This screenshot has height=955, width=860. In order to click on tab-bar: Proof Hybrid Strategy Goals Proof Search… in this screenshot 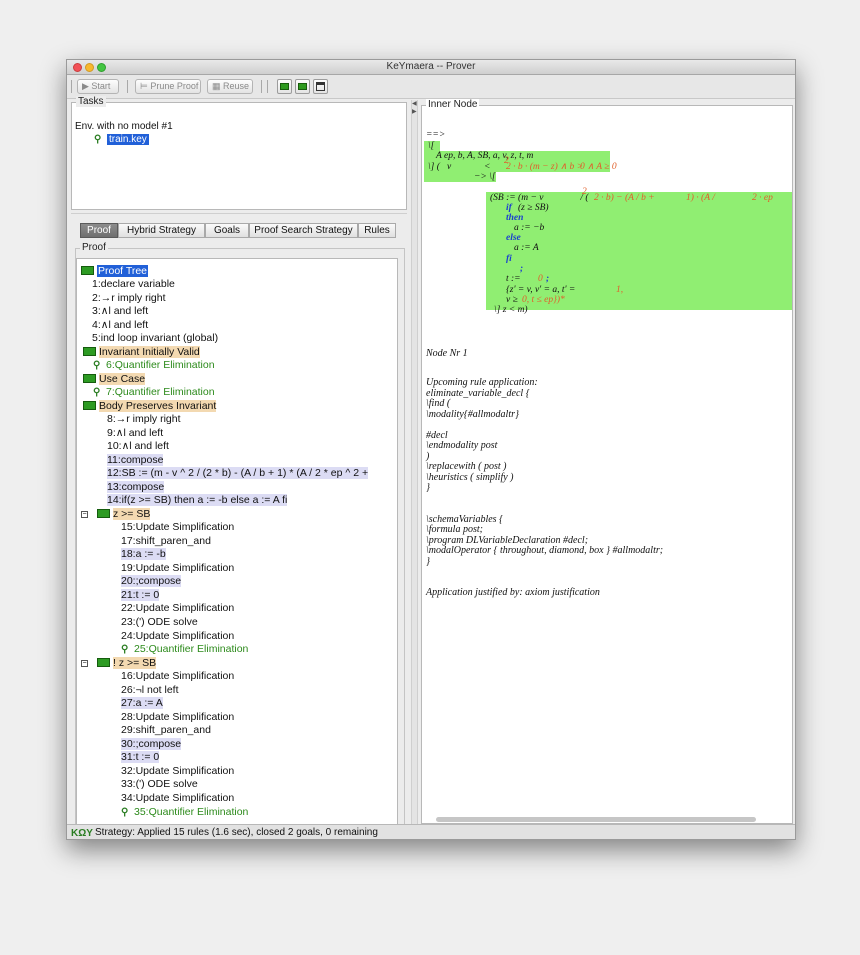, I will do `click(239, 230)`.